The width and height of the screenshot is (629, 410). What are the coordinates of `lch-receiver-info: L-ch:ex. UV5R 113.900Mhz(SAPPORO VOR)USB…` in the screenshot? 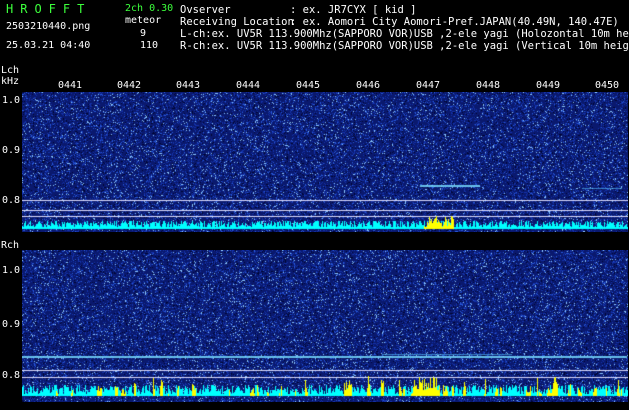 It's located at (404, 34).